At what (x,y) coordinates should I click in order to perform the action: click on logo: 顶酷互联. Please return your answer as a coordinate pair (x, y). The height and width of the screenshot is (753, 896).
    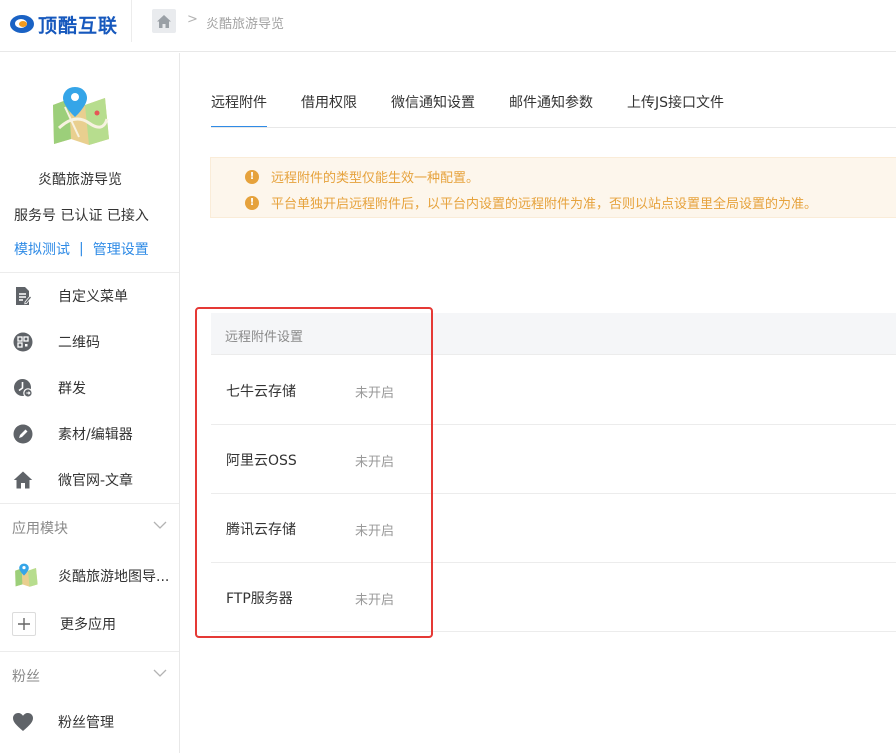
    Looking at the image, I should click on (64, 24).